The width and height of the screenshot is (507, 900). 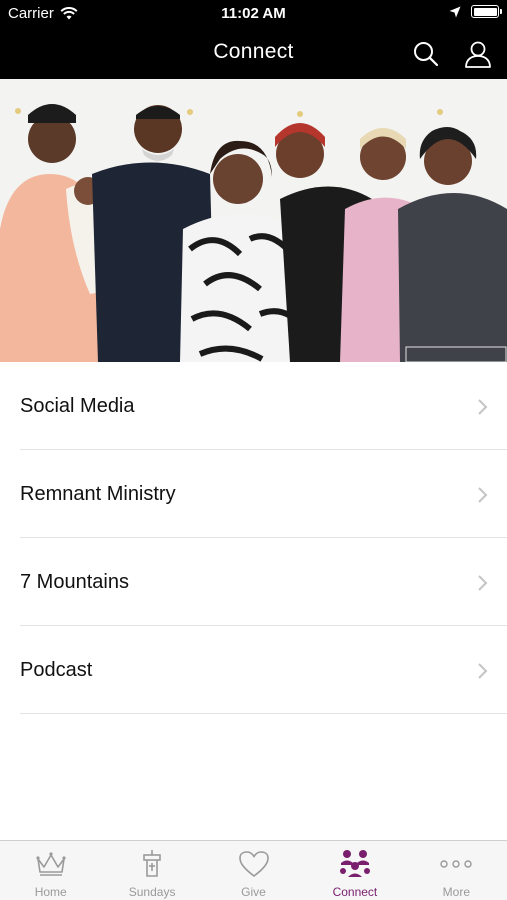 I want to click on tab-label: Sundays, so click(x=152, y=892).